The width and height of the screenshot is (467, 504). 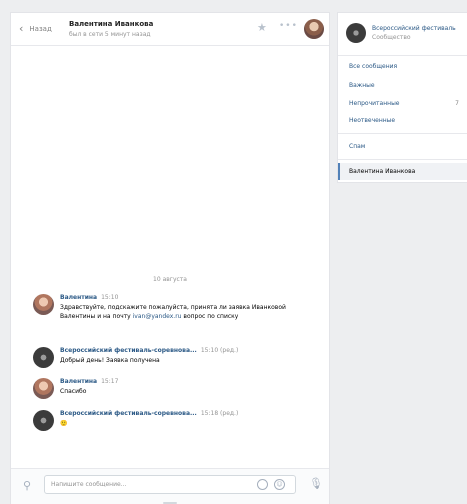 I want to click on chevron-left-icon: ‹, so click(x=21, y=28).